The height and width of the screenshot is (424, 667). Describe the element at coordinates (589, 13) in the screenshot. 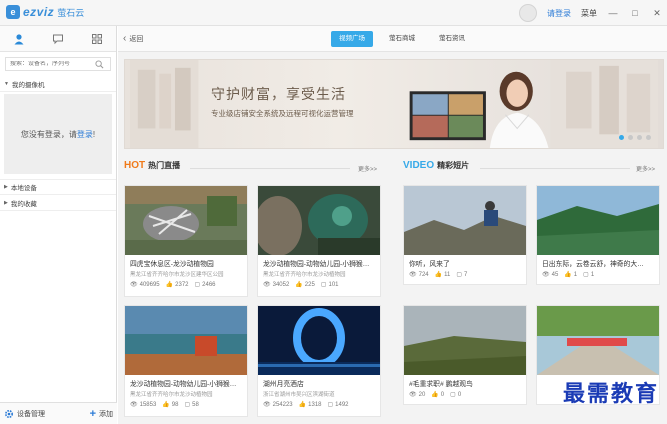

I see `menu-button: 菜单` at that location.